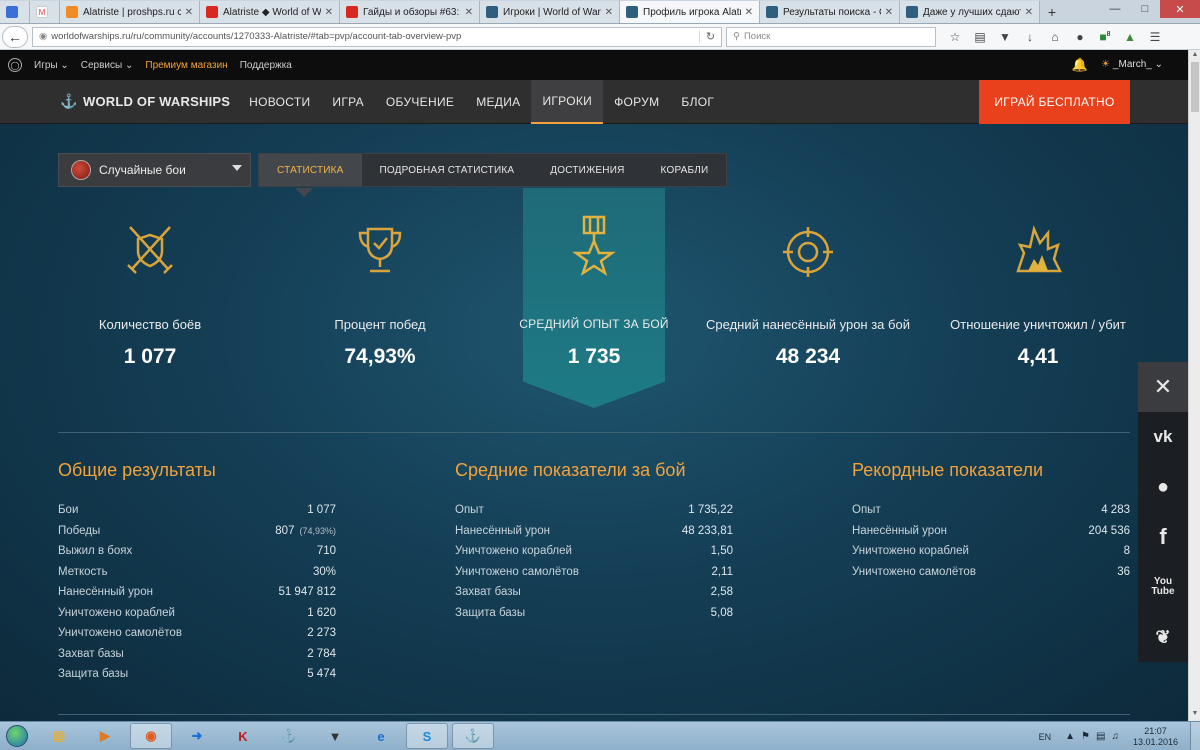  I want to click on back-button: ←, so click(15, 36).